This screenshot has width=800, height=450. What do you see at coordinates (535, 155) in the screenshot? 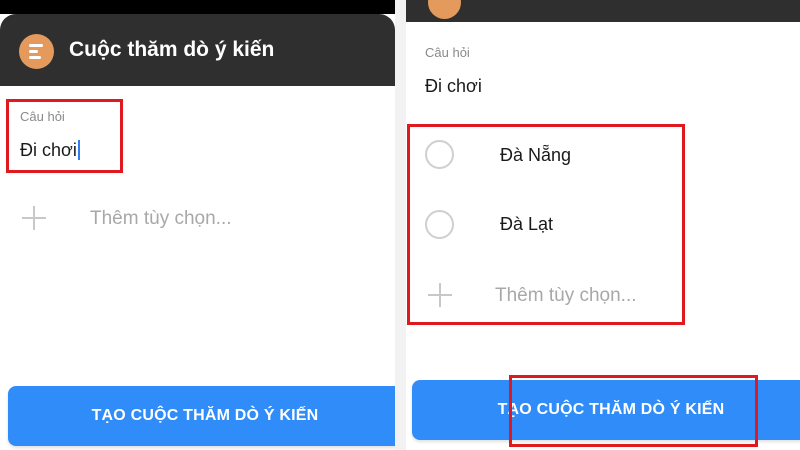
I see `option-label-1: Đà Nẵng` at bounding box center [535, 155].